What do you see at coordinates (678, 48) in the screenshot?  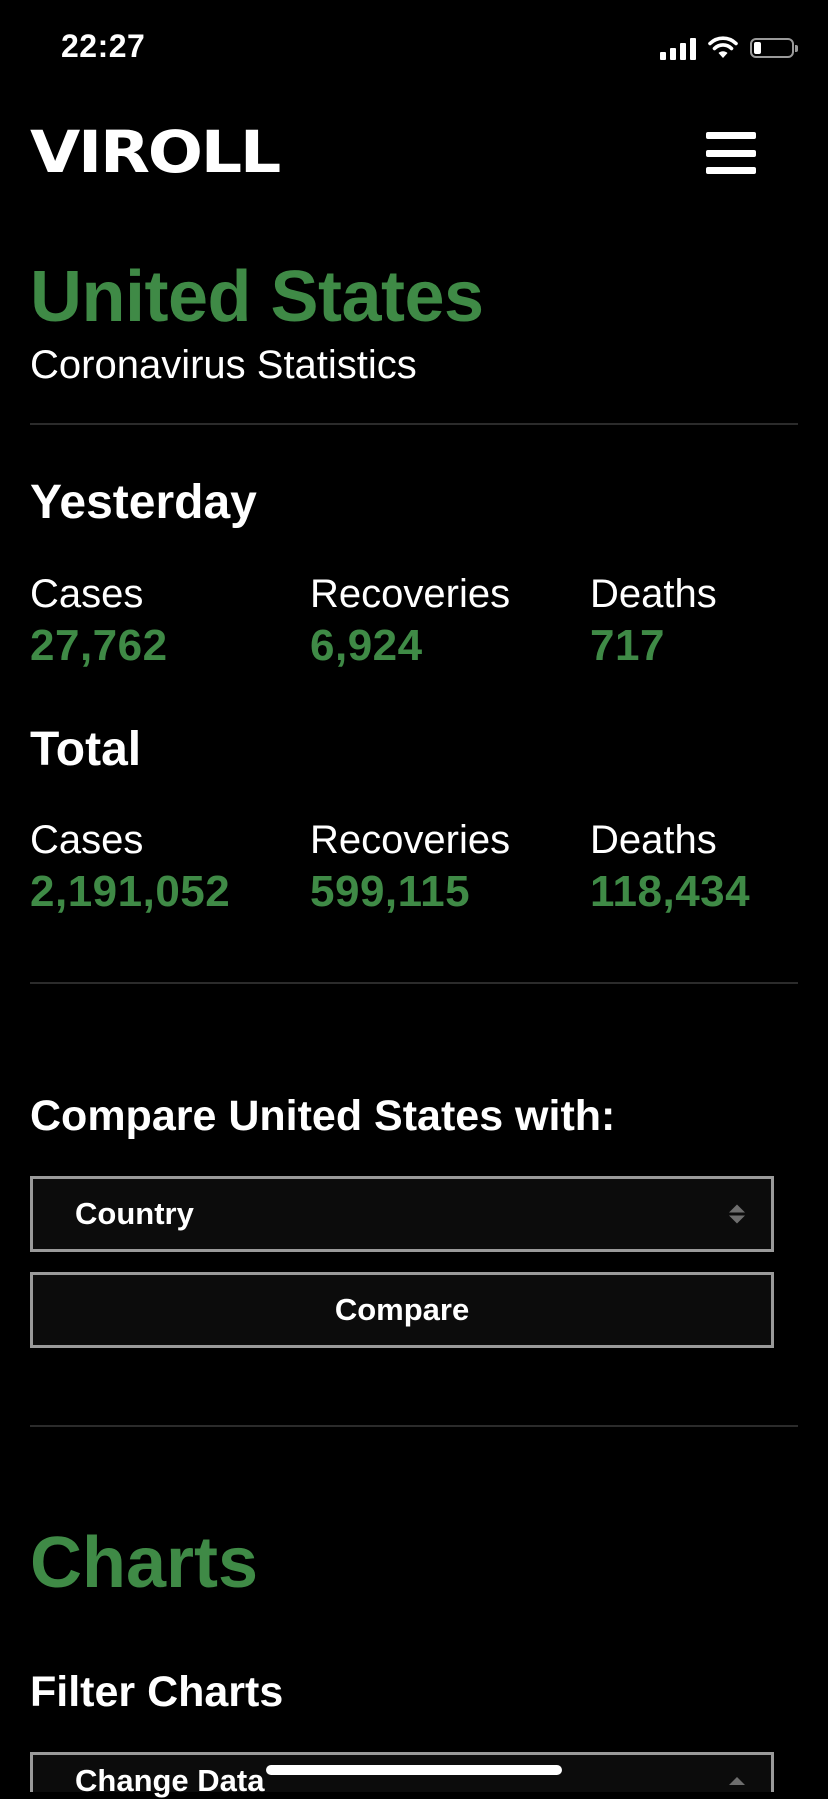 I see `signal-icon` at bounding box center [678, 48].